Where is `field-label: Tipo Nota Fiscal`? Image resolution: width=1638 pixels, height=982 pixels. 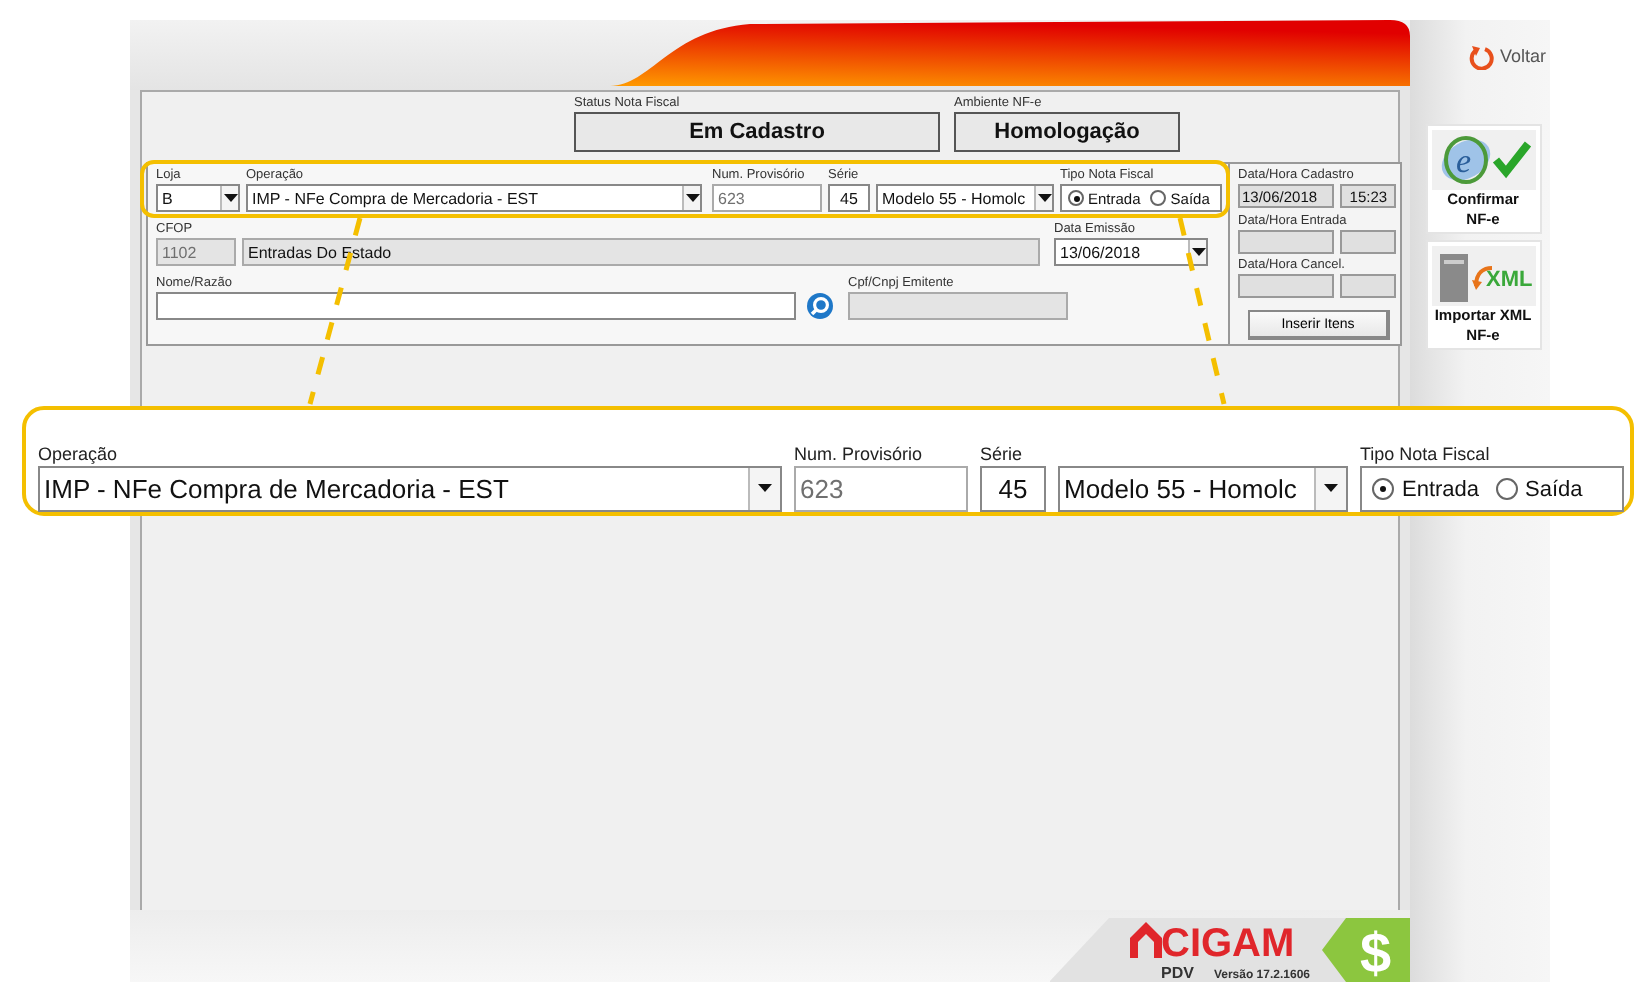
field-label: Tipo Nota Fiscal is located at coordinates (1426, 454).